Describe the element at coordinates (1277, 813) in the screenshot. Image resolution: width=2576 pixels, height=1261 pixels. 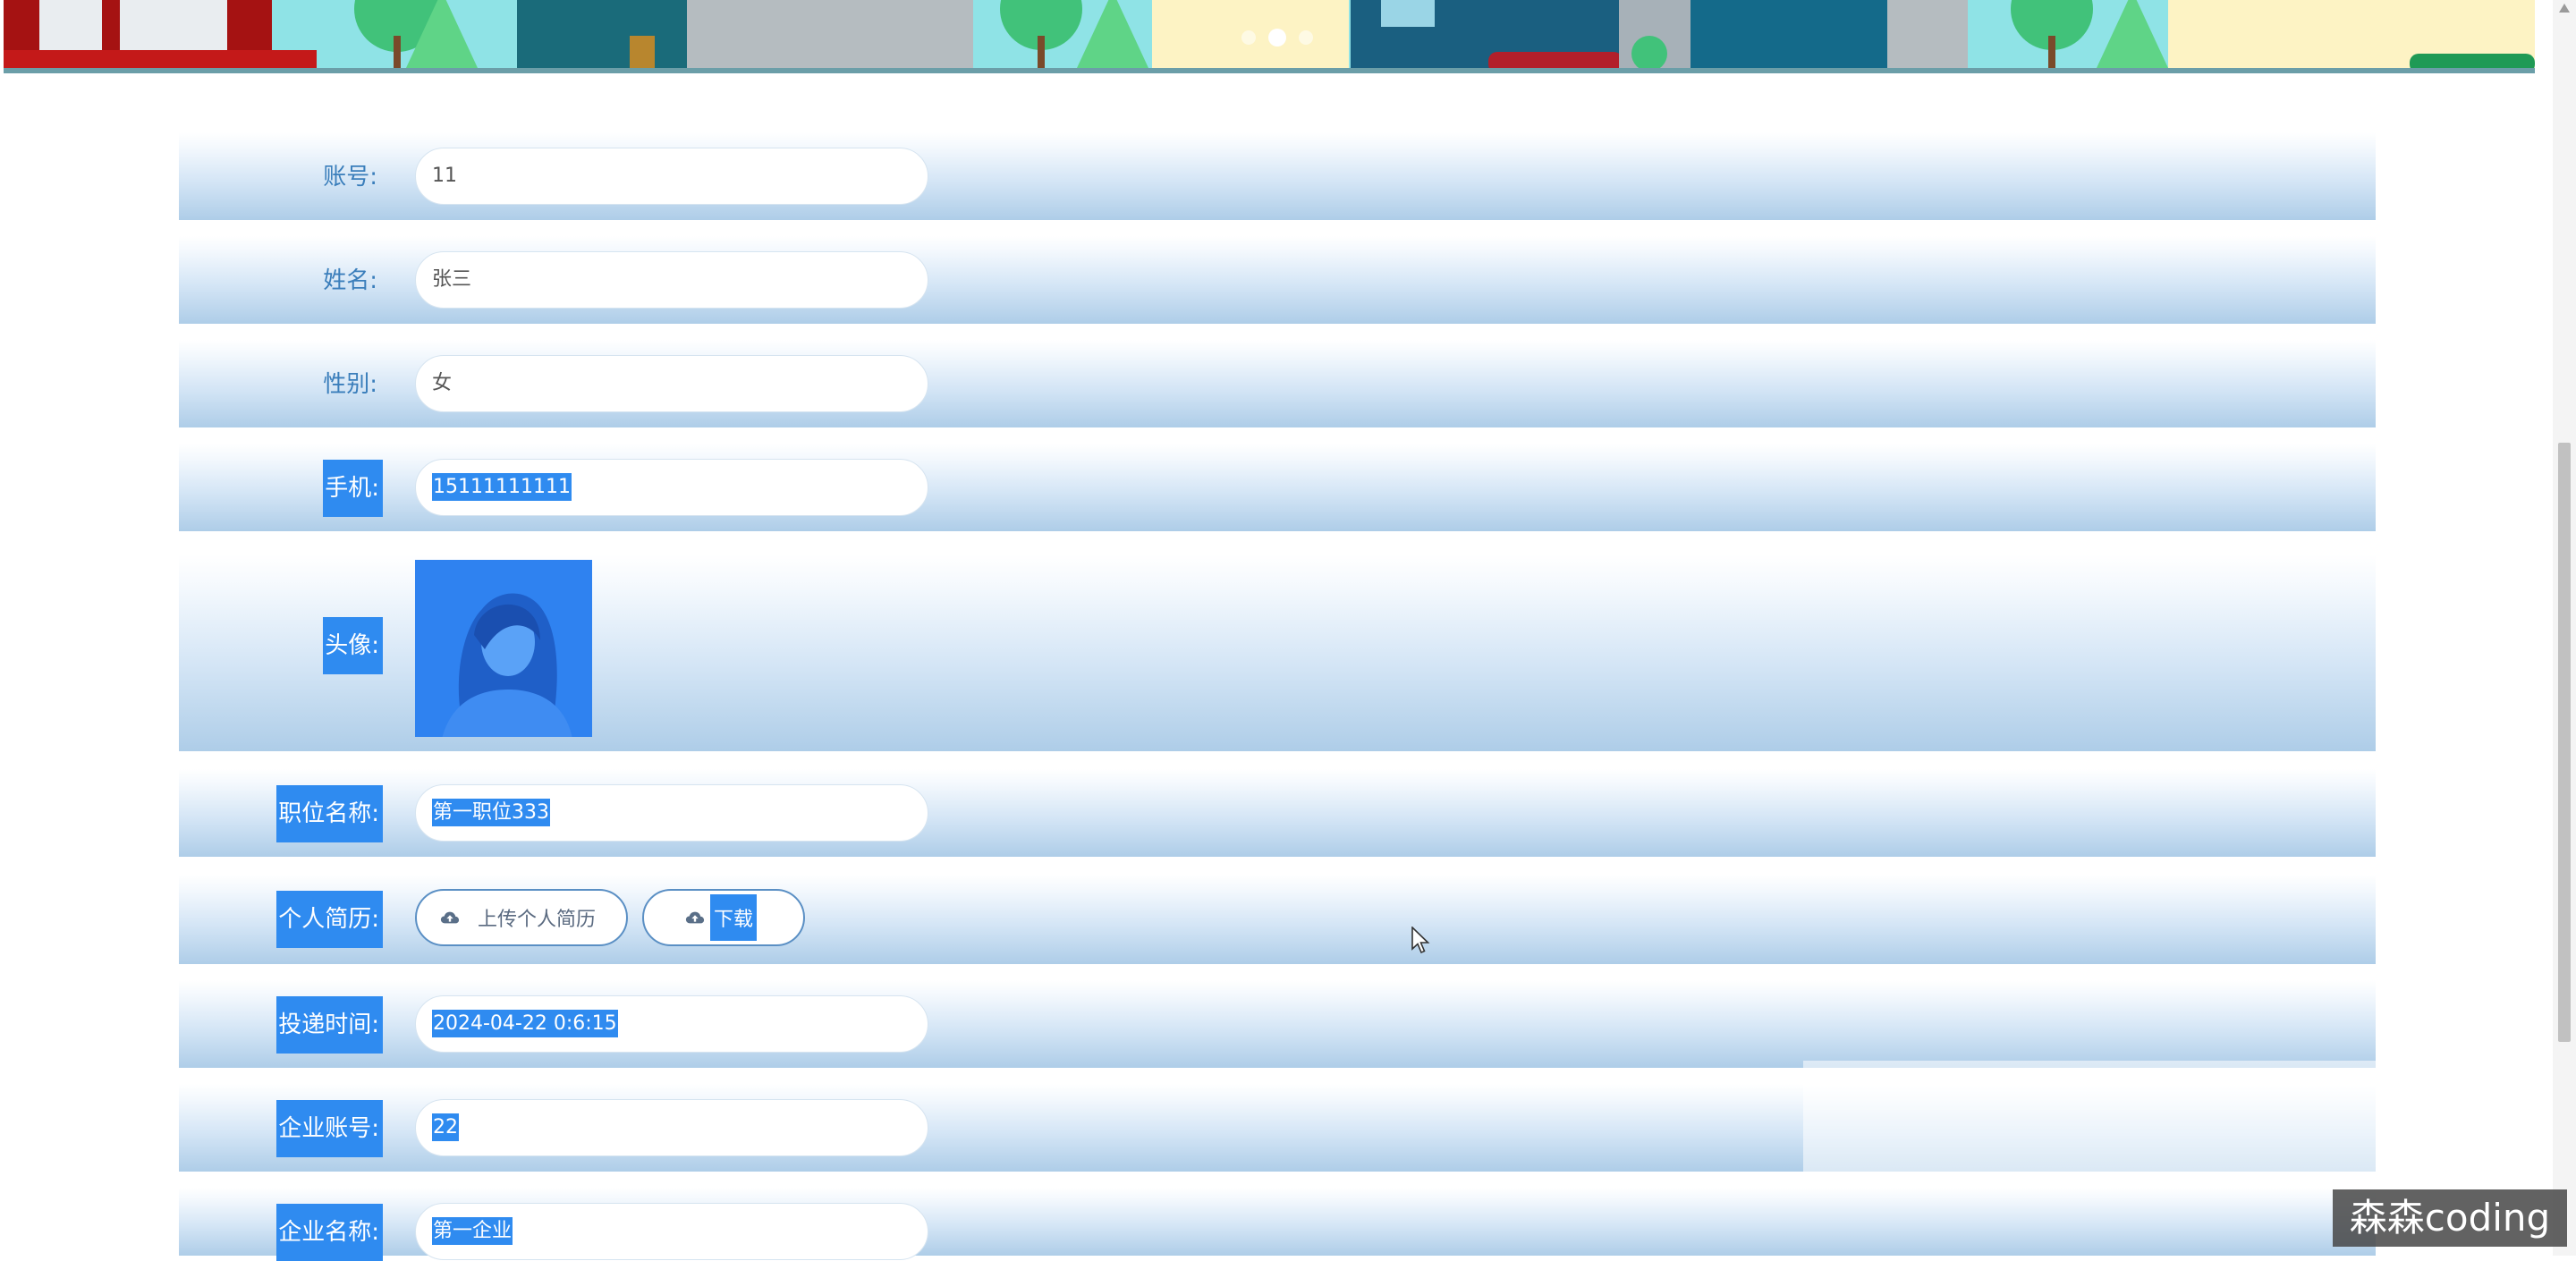
I see `form-row-position-name: 职位名称: 第一职位333` at that location.